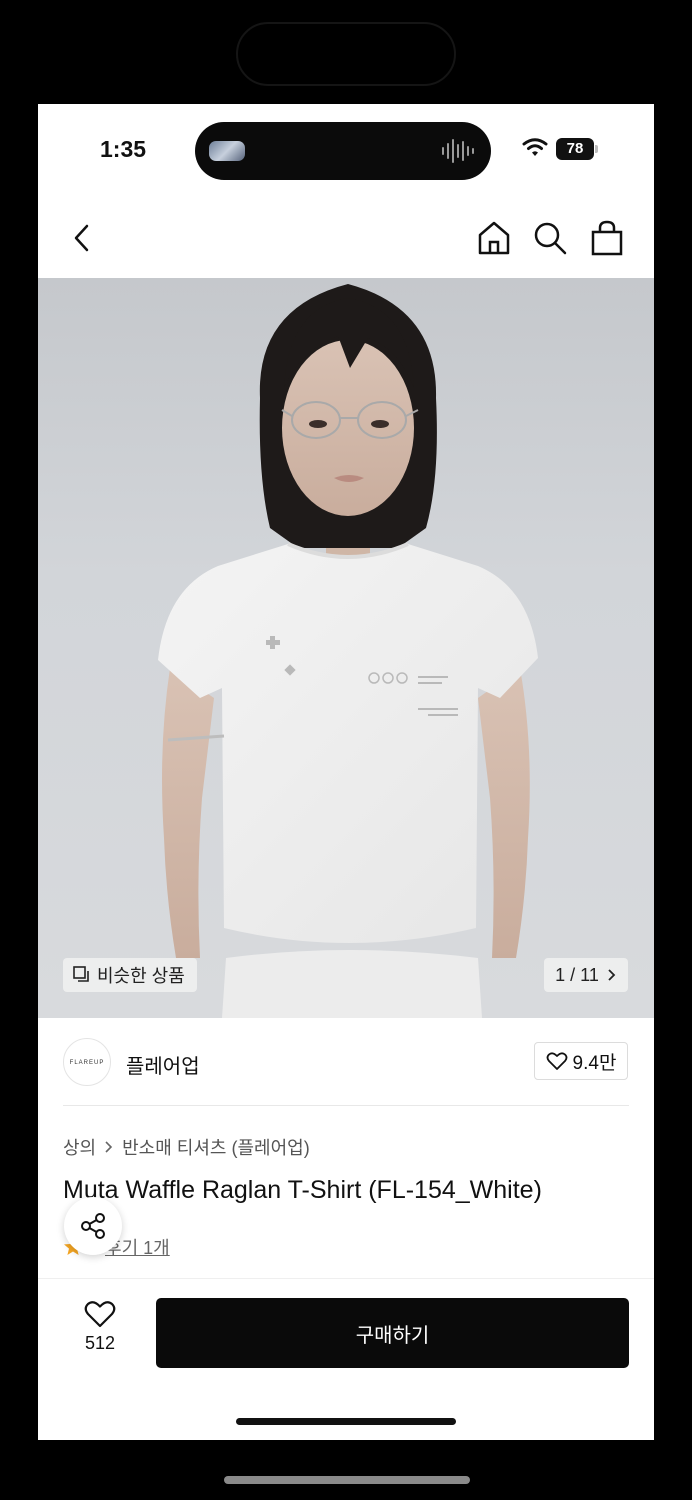 Image resolution: width=692 pixels, height=1500 pixels. I want to click on similar-products-label: 비슷한 상품, so click(141, 976).